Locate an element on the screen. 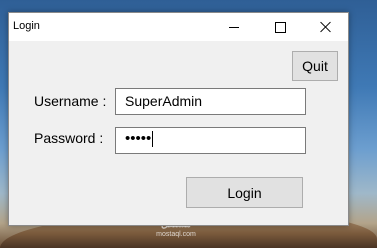 Image resolution: width=377 pixels, height=248 pixels. password-field: ••••• is located at coordinates (210, 140).